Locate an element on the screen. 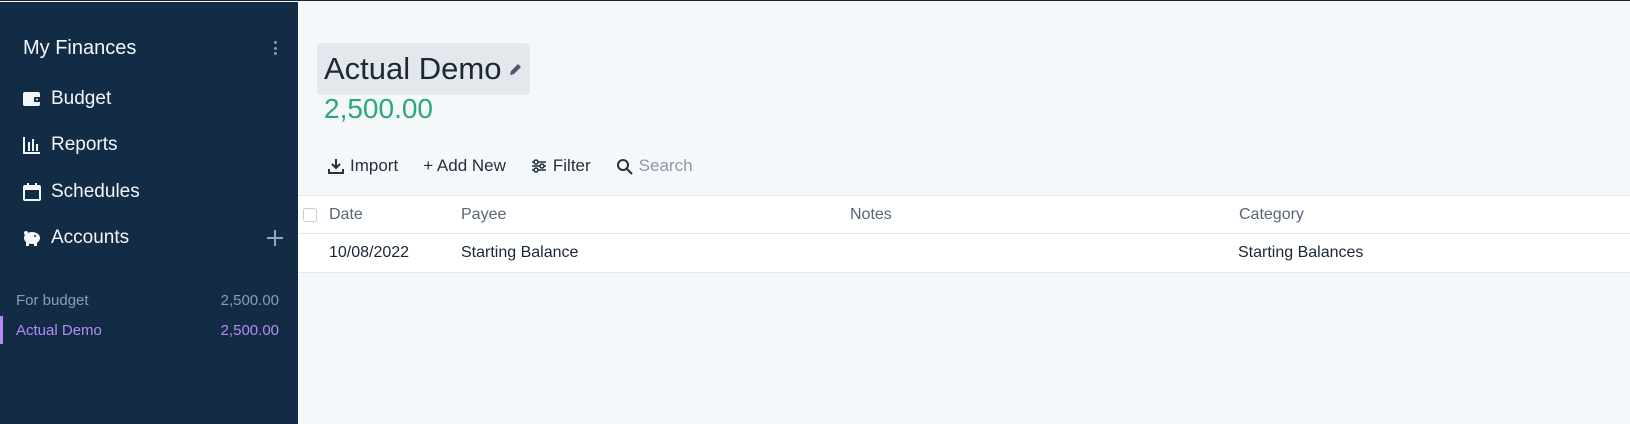 The width and height of the screenshot is (1630, 424). cell-date: 10/08/2022 is located at coordinates (369, 253).